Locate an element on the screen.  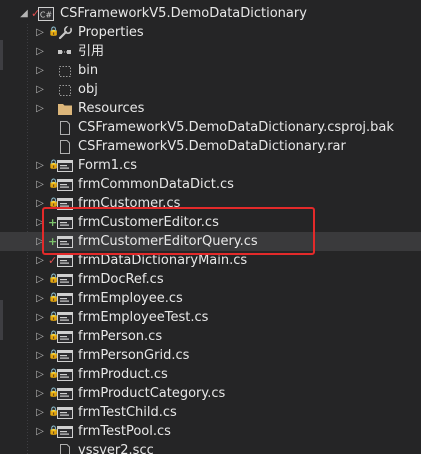
project-node: ◢ ✓ C# CSFrameworkV5.DemoDataDictionary is located at coordinates (210, 13).